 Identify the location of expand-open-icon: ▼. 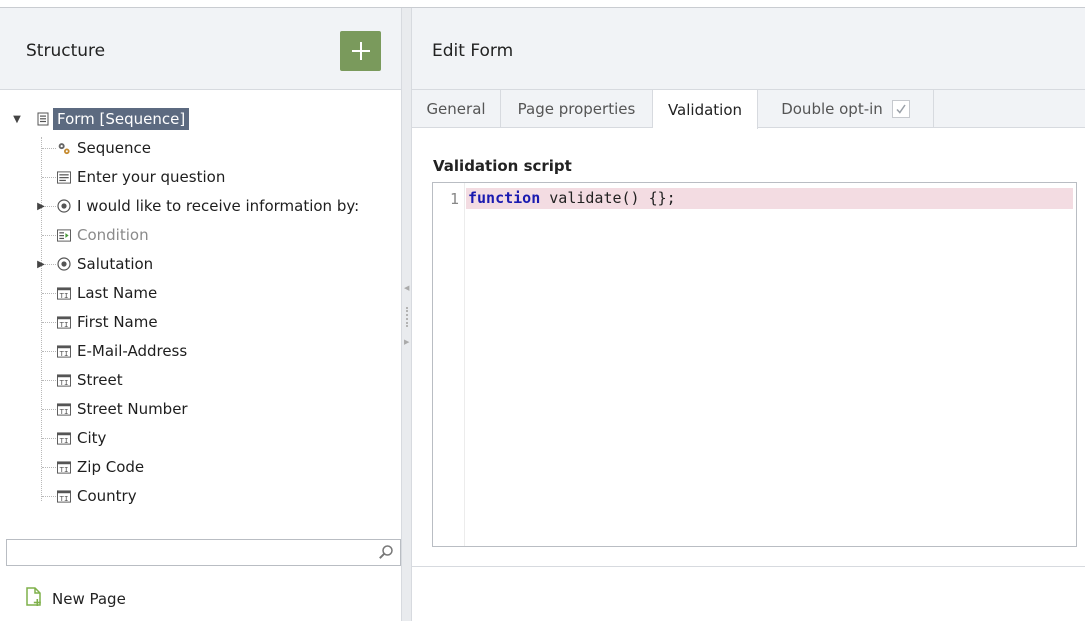
(17, 119).